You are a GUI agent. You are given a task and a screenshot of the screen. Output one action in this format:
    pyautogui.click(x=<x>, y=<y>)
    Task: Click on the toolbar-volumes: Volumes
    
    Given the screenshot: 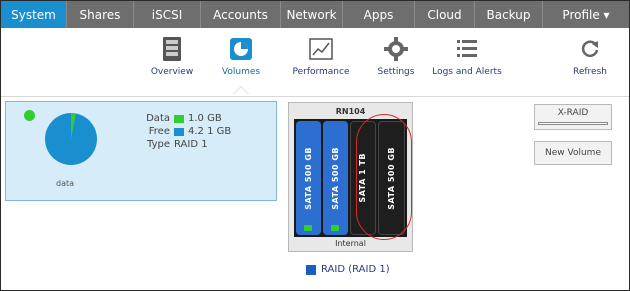 What is the action you would take?
    pyautogui.click(x=241, y=55)
    